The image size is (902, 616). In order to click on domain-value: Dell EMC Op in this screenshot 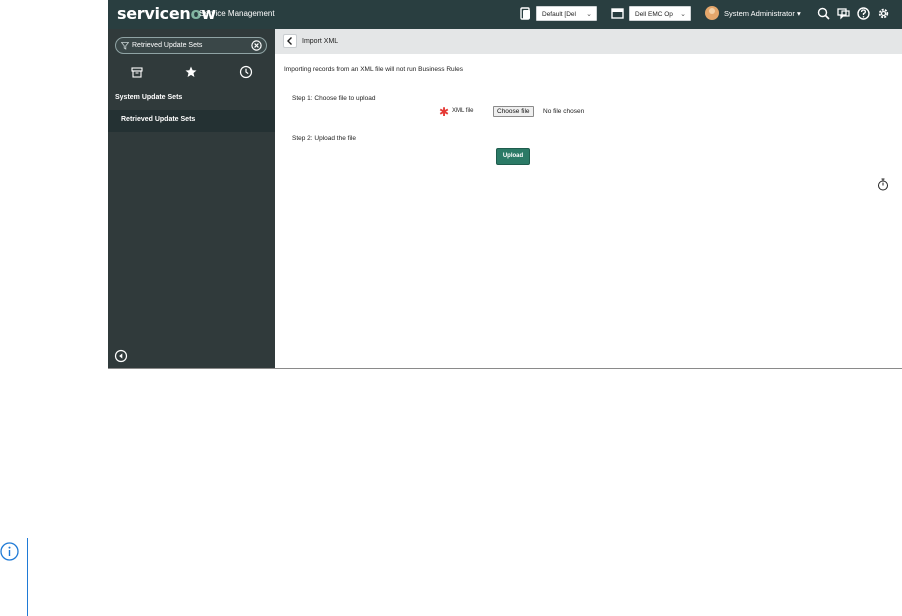, I will do `click(654, 14)`.